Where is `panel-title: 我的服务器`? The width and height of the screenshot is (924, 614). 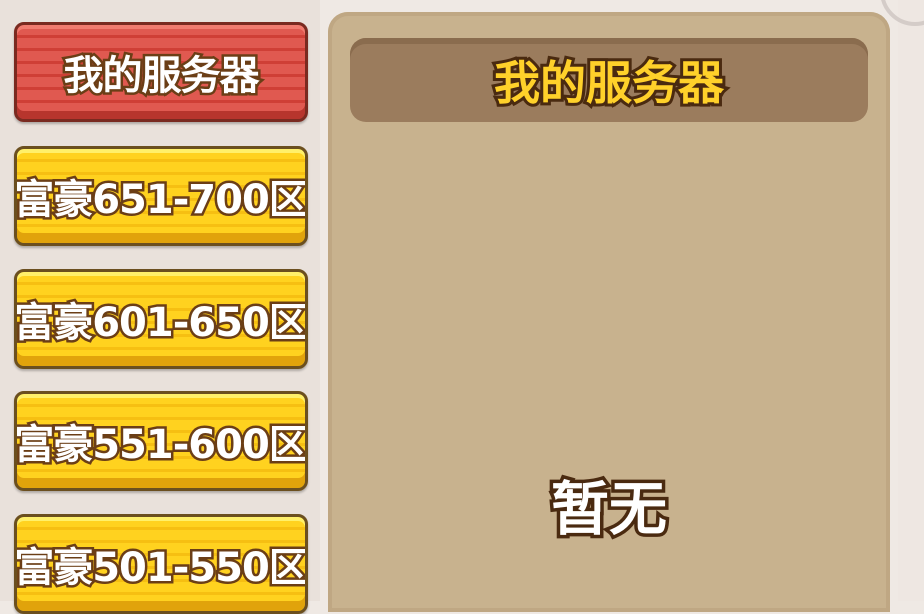 panel-title: 我的服务器 is located at coordinates (609, 83).